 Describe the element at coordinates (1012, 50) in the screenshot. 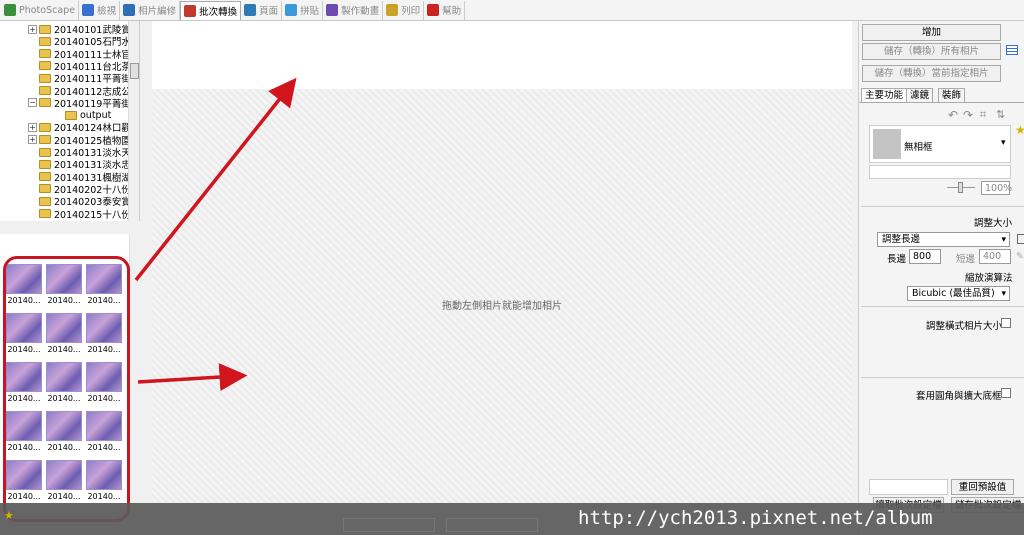

I see `list-view-icon` at that location.